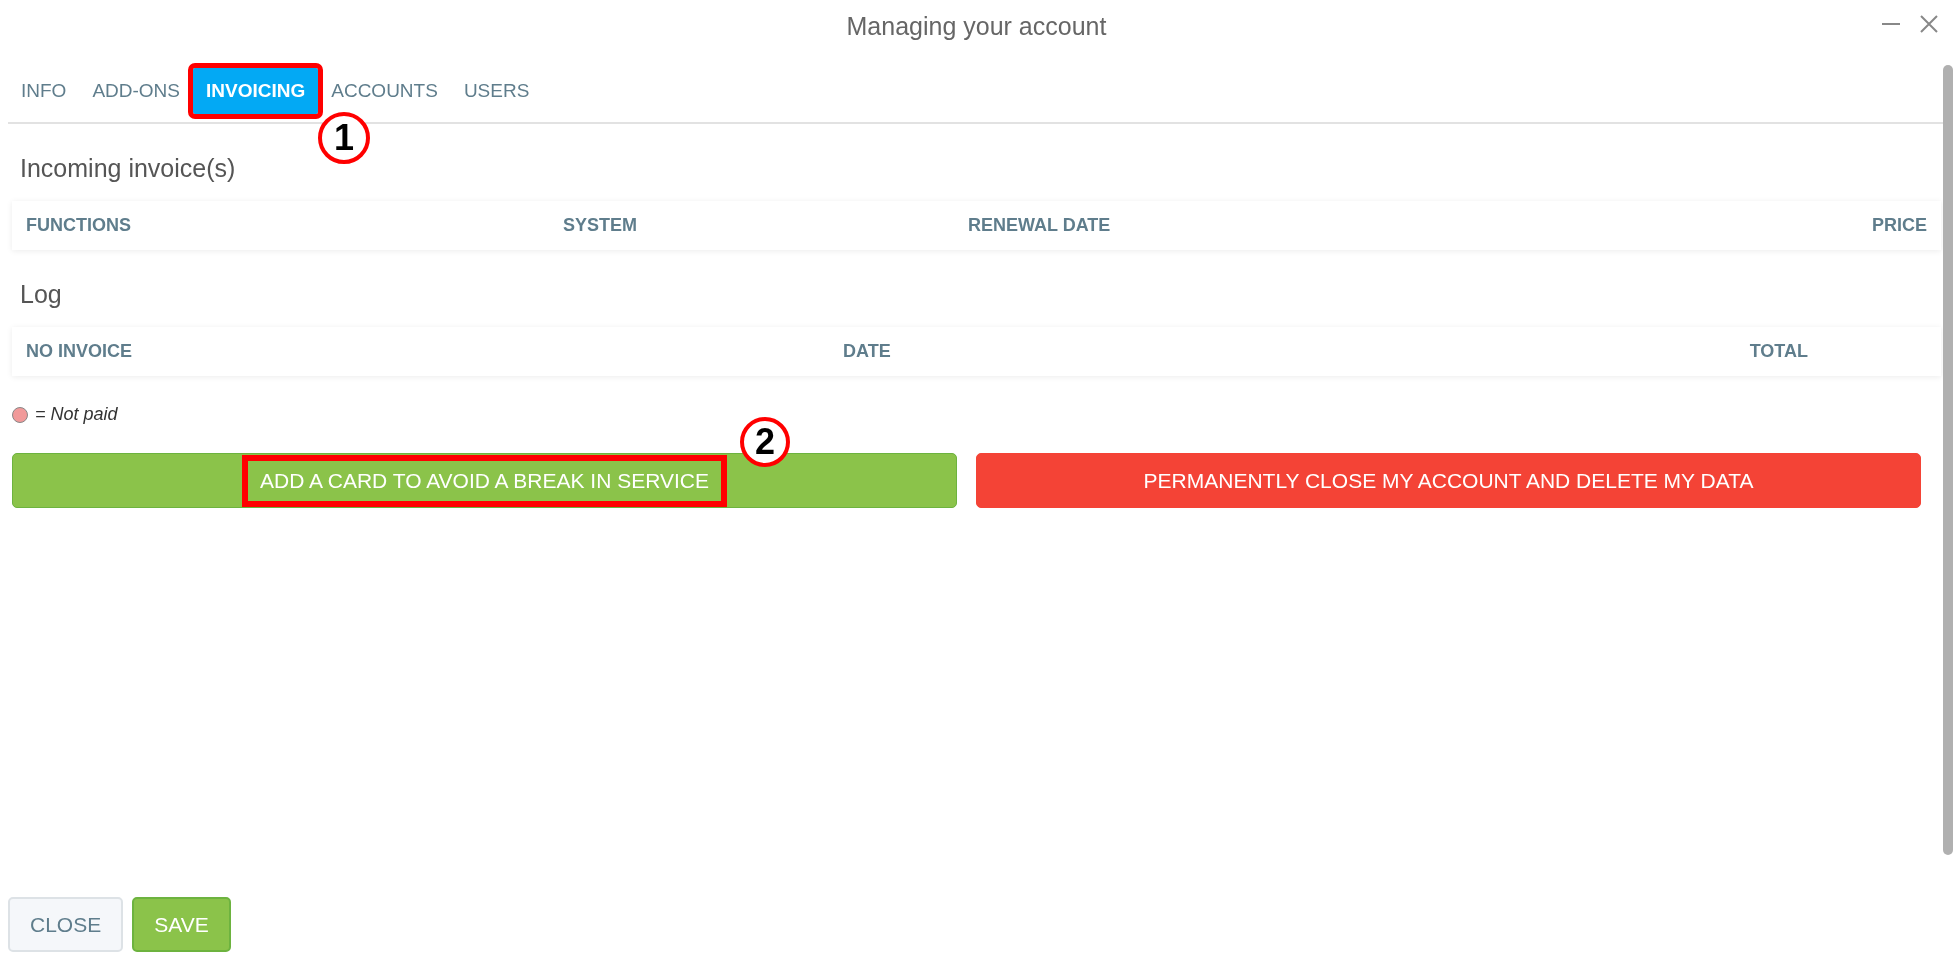 The image size is (1953, 960). Describe the element at coordinates (867, 351) in the screenshot. I see `column-header: DATE` at that location.